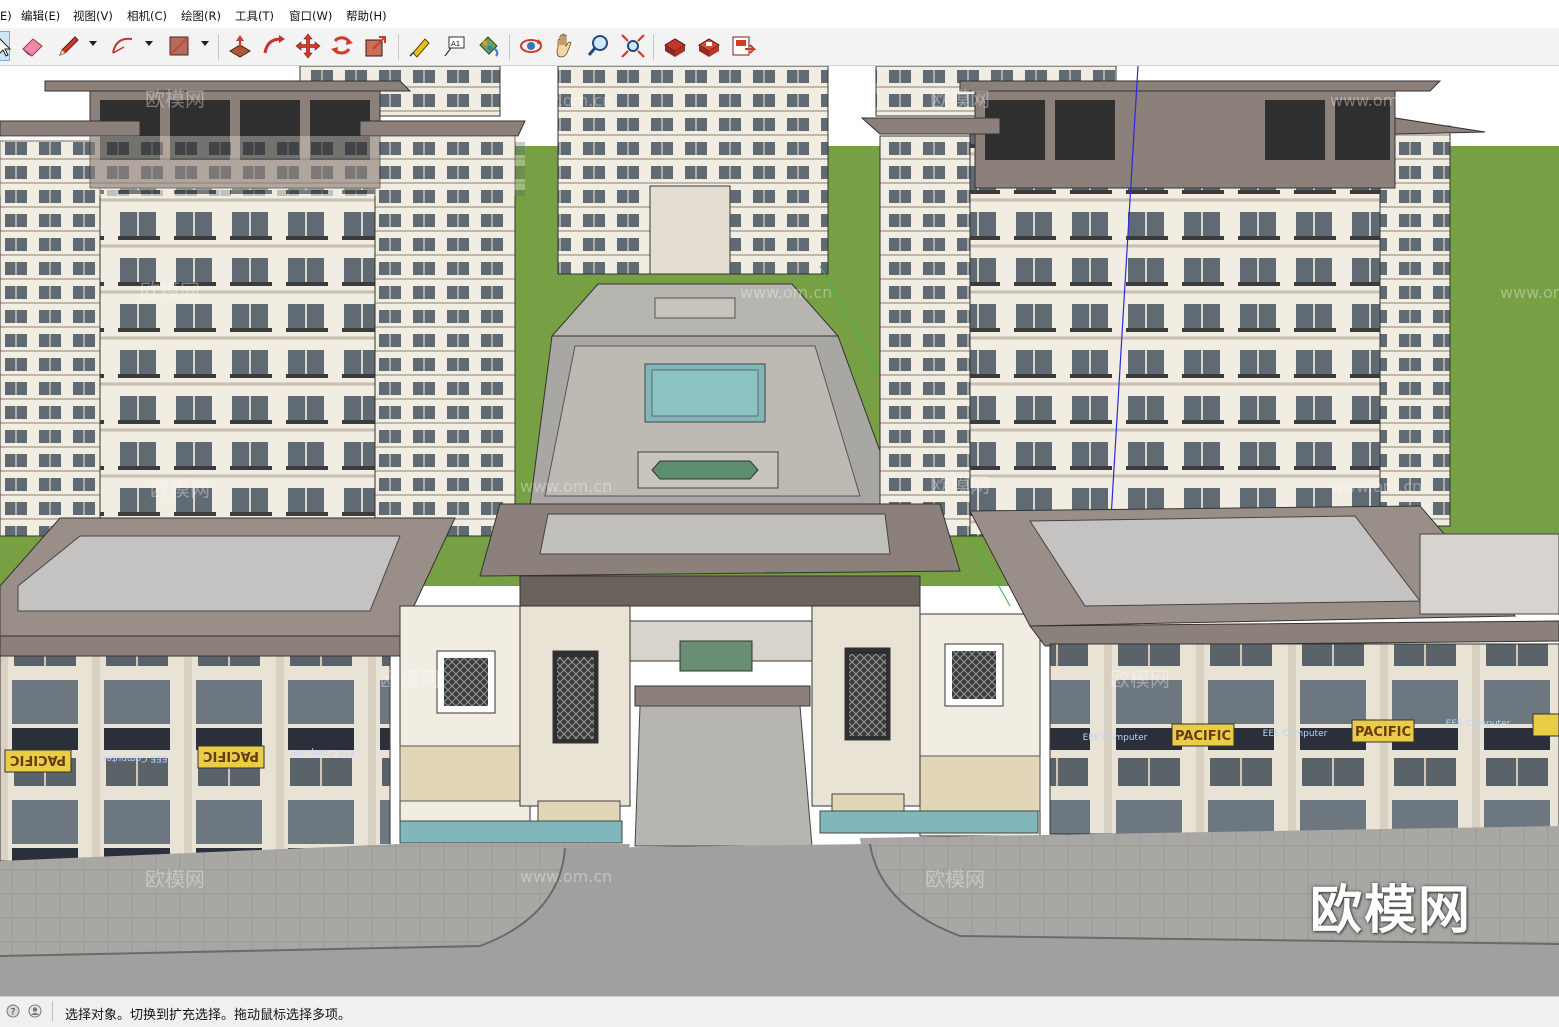  What do you see at coordinates (134, 758) in the screenshot?
I see `computer-sign-left-1: EEE Computer` at bounding box center [134, 758].